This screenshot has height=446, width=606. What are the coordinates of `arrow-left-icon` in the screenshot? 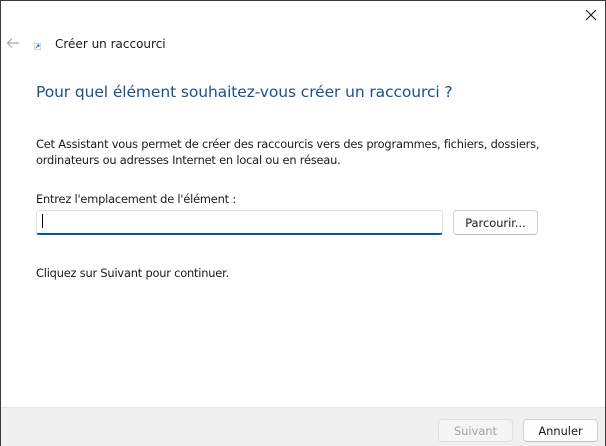 It's located at (12, 43).